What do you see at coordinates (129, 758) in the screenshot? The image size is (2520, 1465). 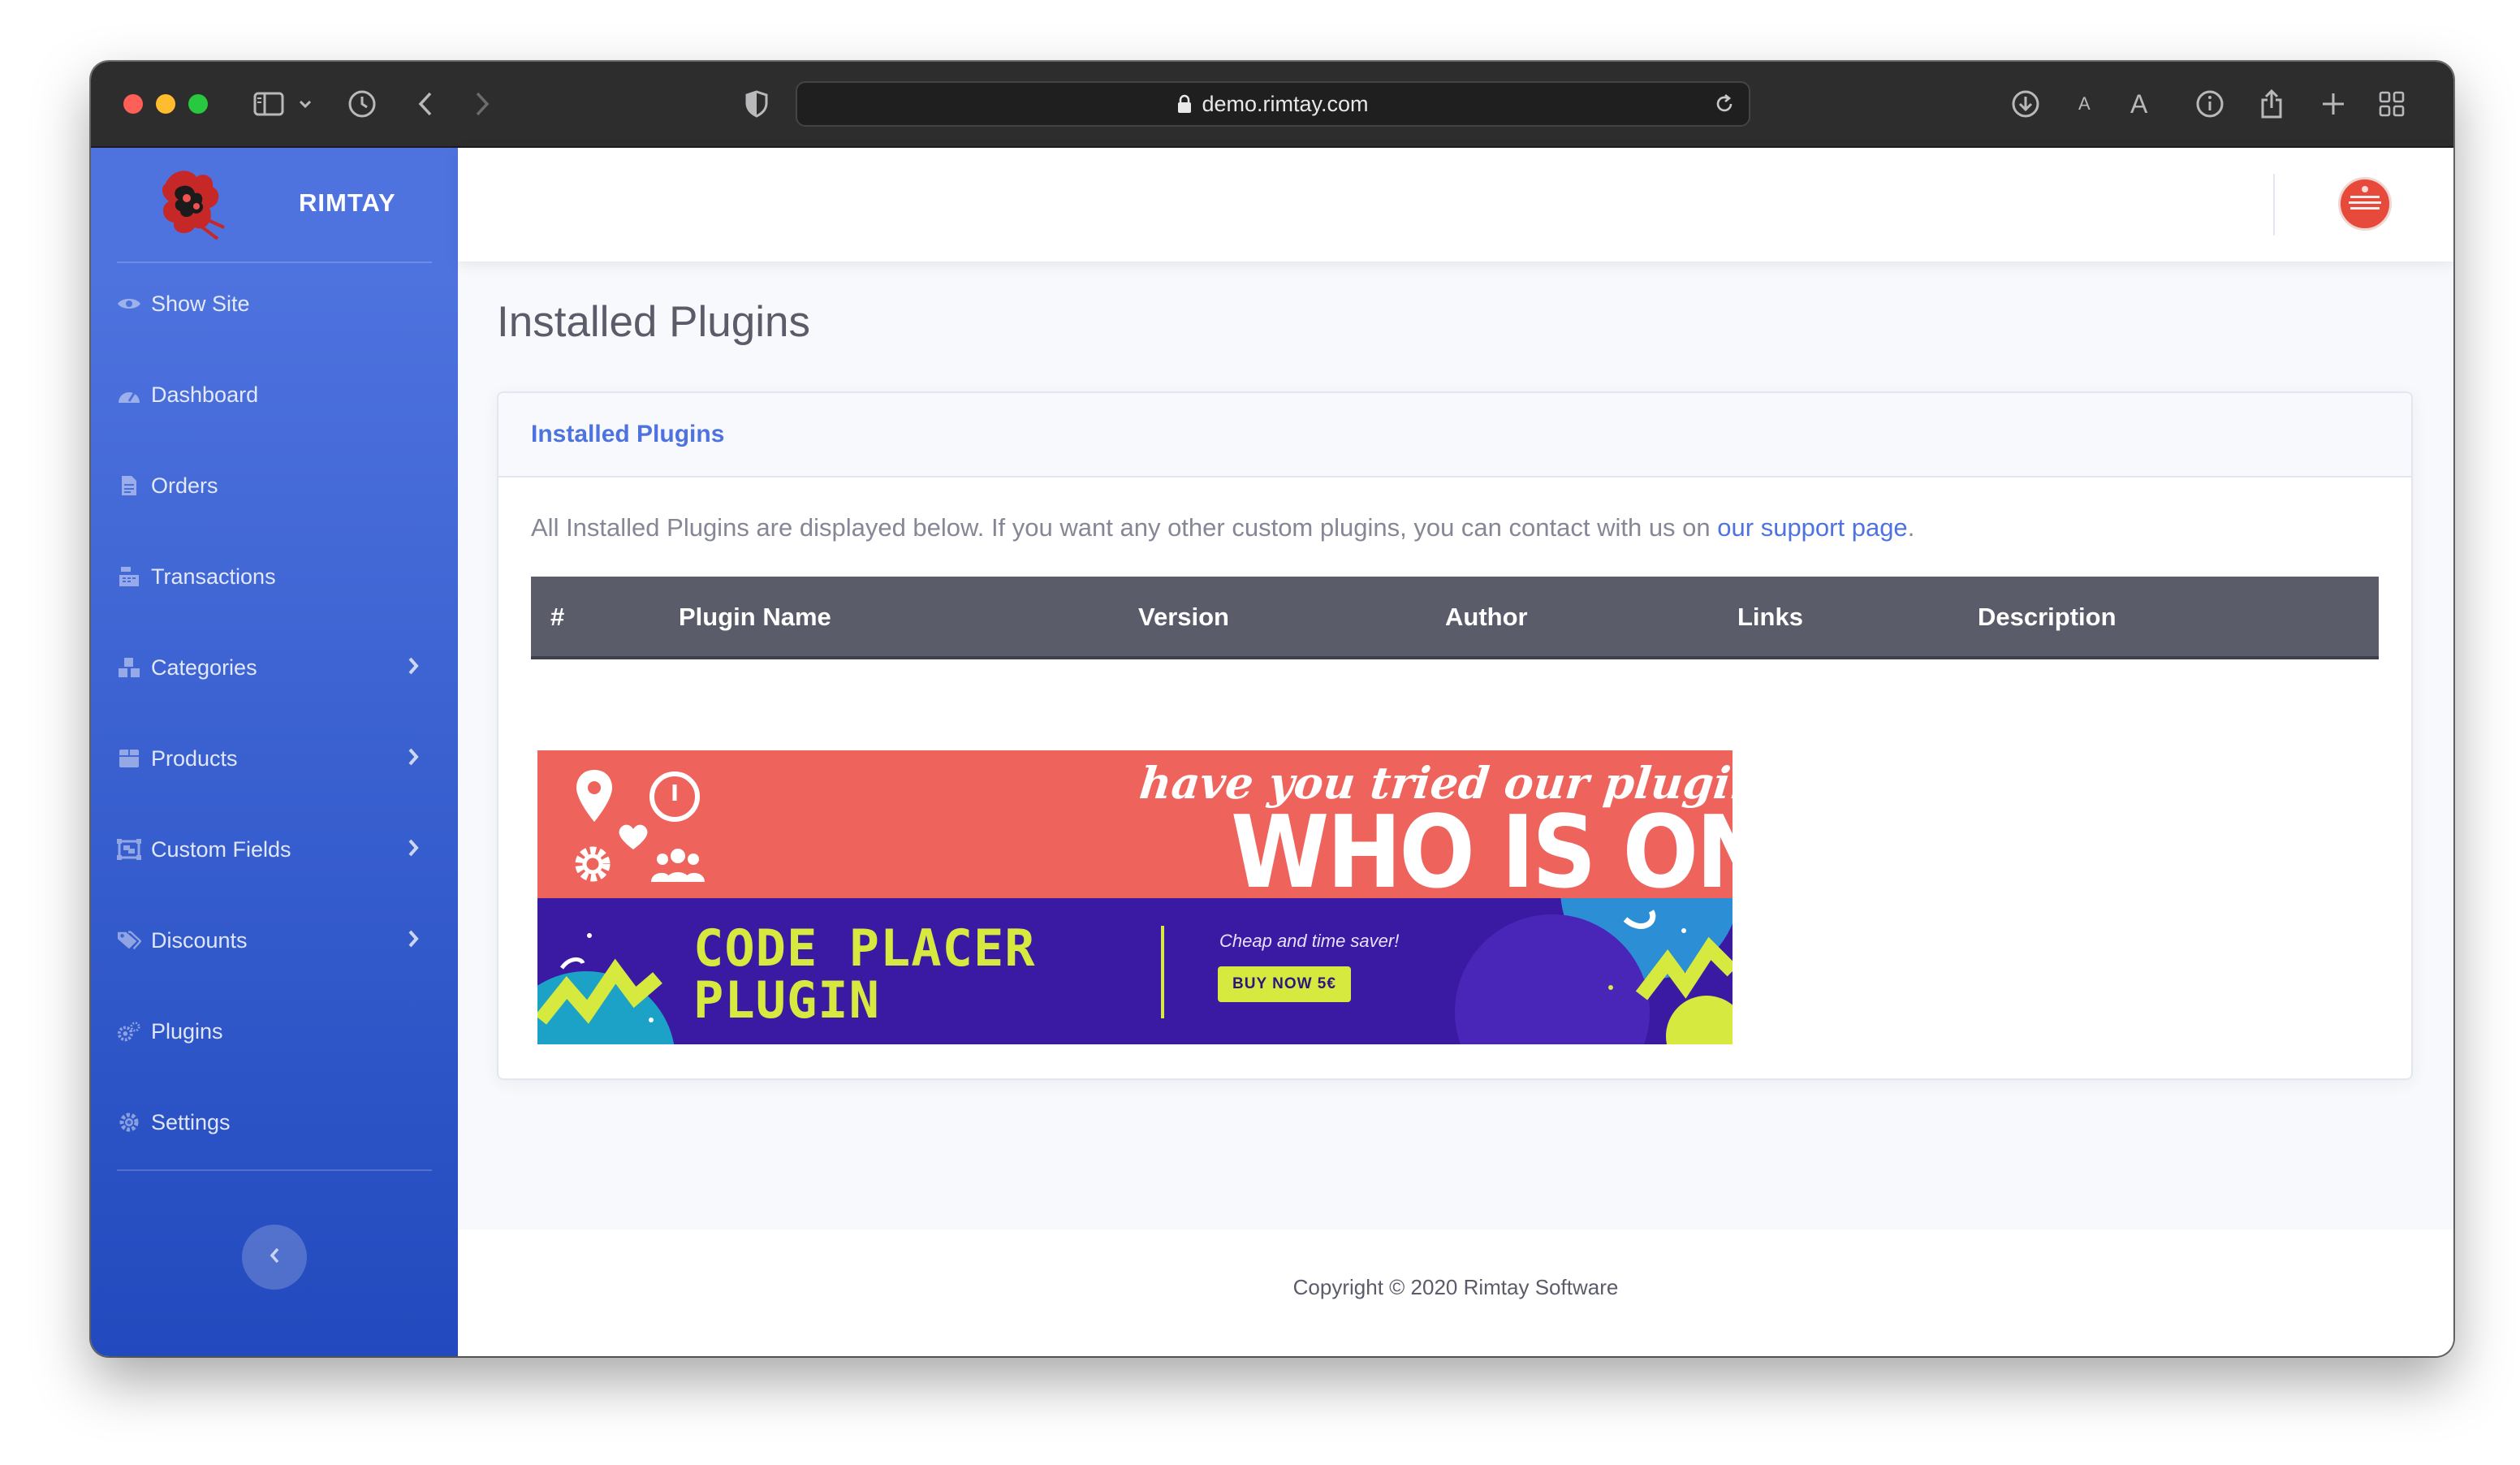 I see `box-icon` at bounding box center [129, 758].